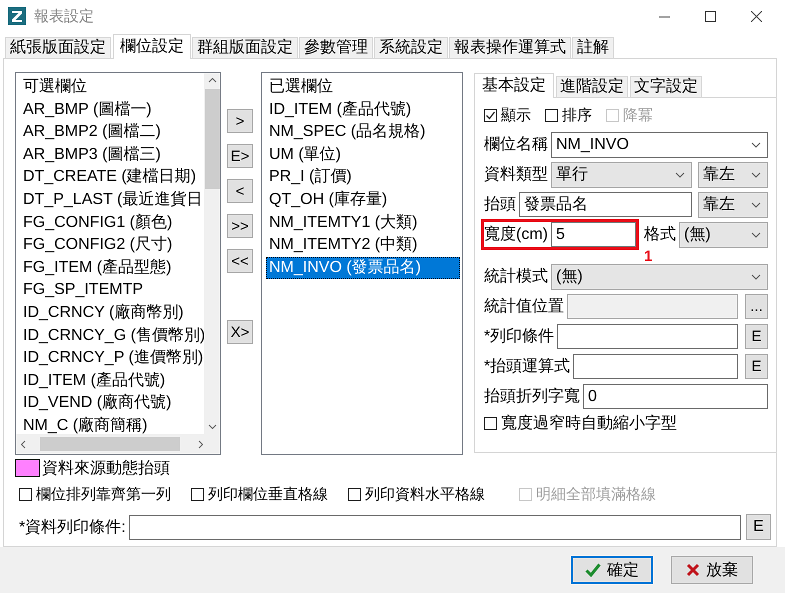  What do you see at coordinates (240, 226) in the screenshot?
I see `move-button: >>` at bounding box center [240, 226].